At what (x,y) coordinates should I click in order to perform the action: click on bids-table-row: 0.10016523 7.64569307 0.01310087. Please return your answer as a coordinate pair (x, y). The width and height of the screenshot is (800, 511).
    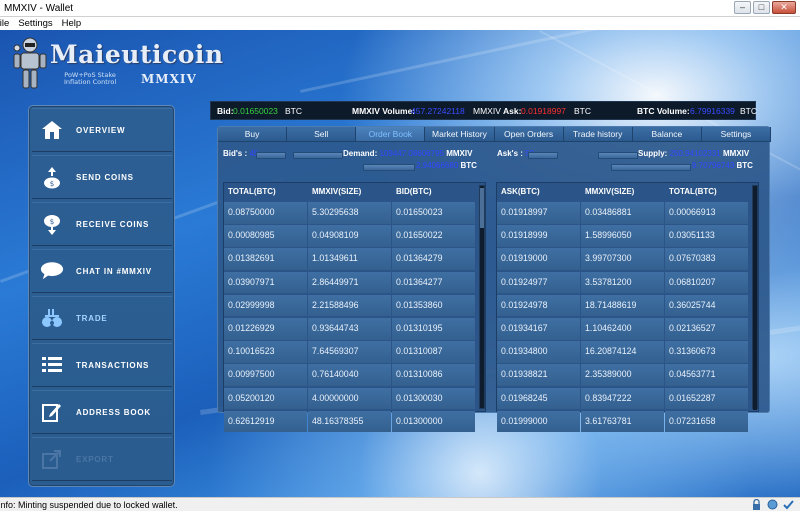
    Looking at the image, I should click on (350, 352).